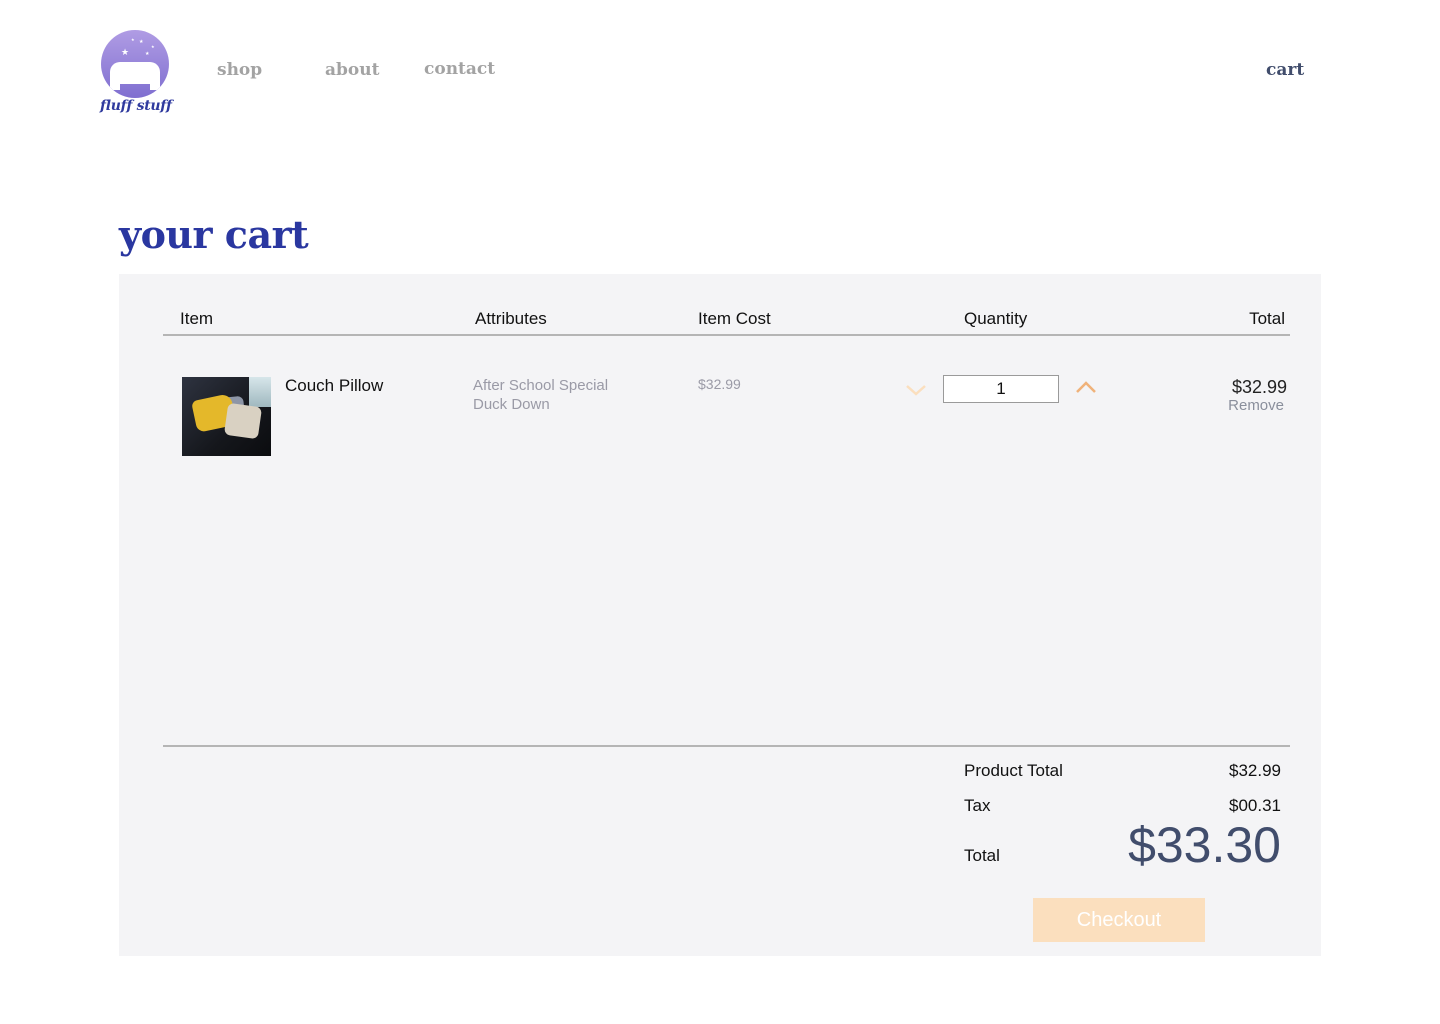 Image resolution: width=1440 pixels, height=1024 pixels. What do you see at coordinates (726, 746) in the screenshot?
I see `summary-divider` at bounding box center [726, 746].